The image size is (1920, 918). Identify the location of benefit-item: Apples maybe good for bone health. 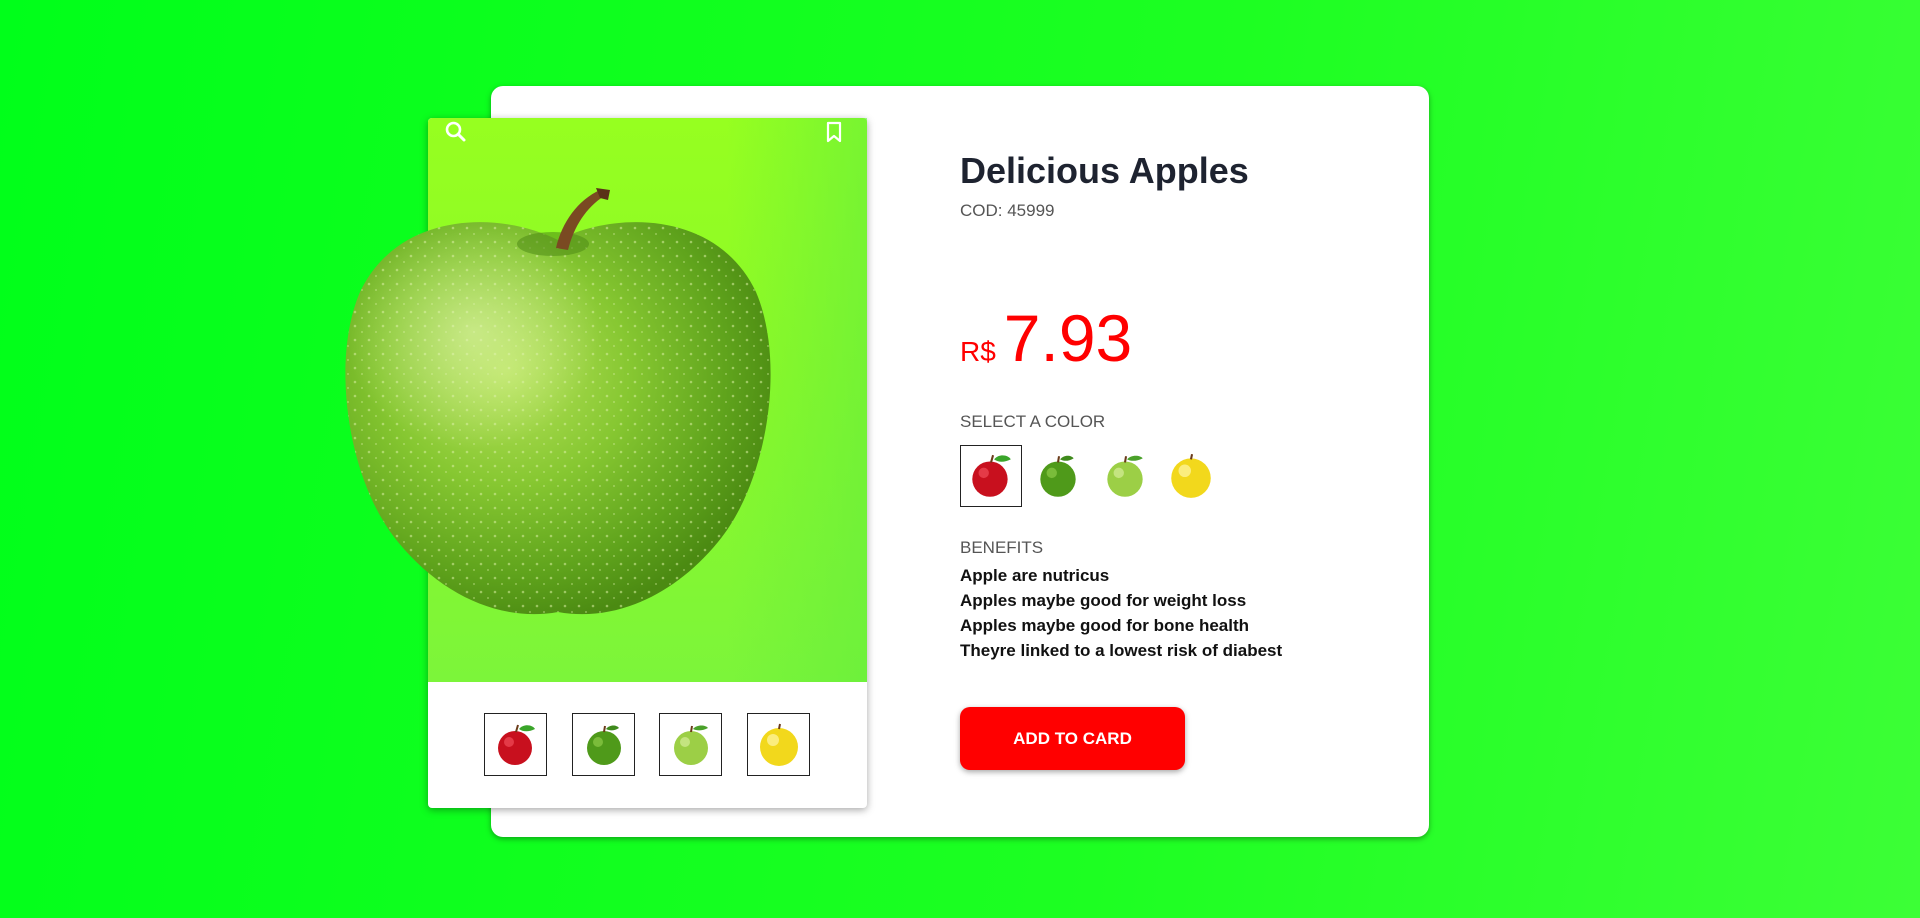
(1105, 625).